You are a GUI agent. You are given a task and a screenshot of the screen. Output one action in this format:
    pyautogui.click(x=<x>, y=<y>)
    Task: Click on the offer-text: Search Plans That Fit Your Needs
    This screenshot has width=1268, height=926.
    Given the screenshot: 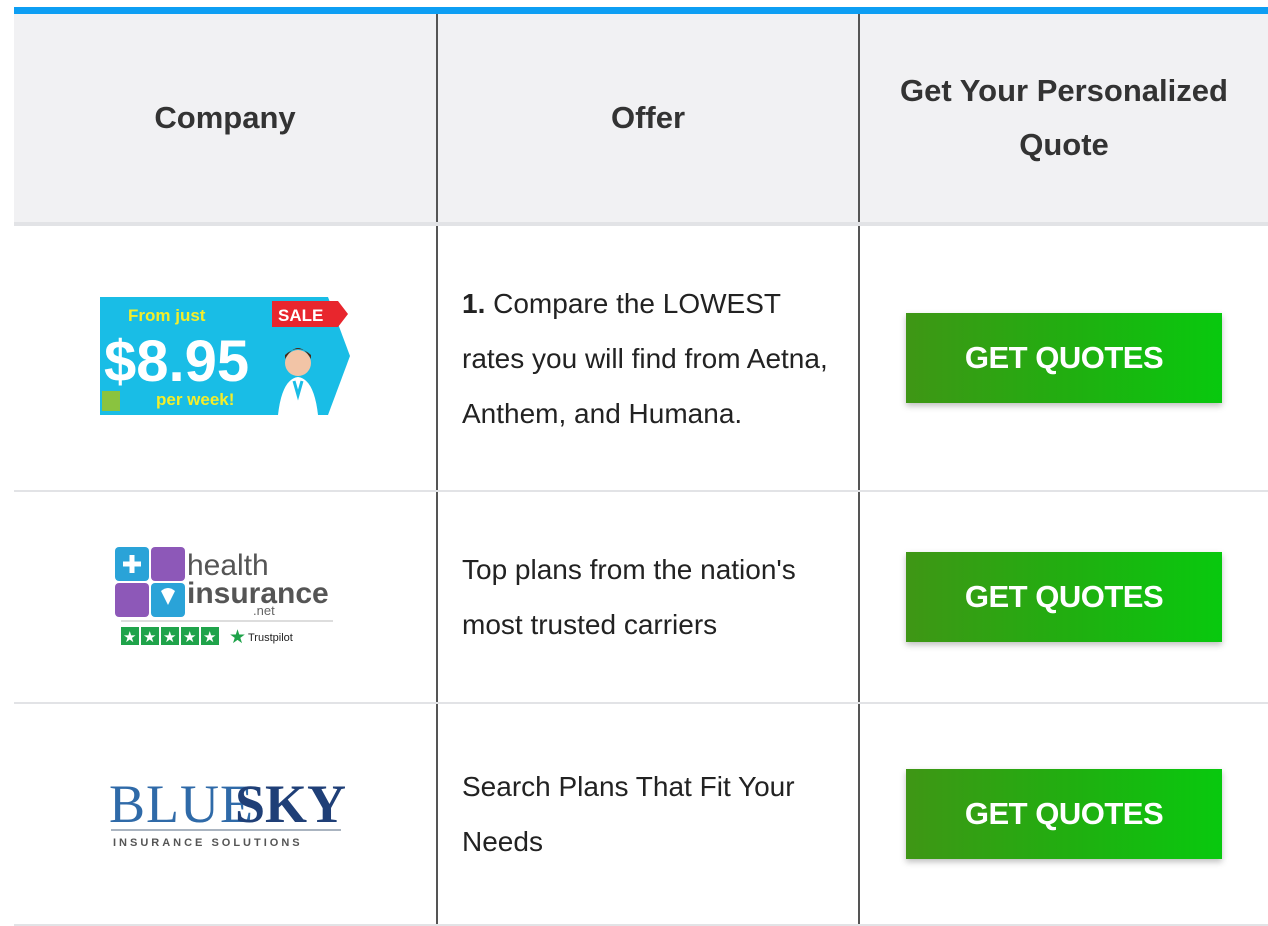 What is the action you would take?
    pyautogui.click(x=628, y=814)
    